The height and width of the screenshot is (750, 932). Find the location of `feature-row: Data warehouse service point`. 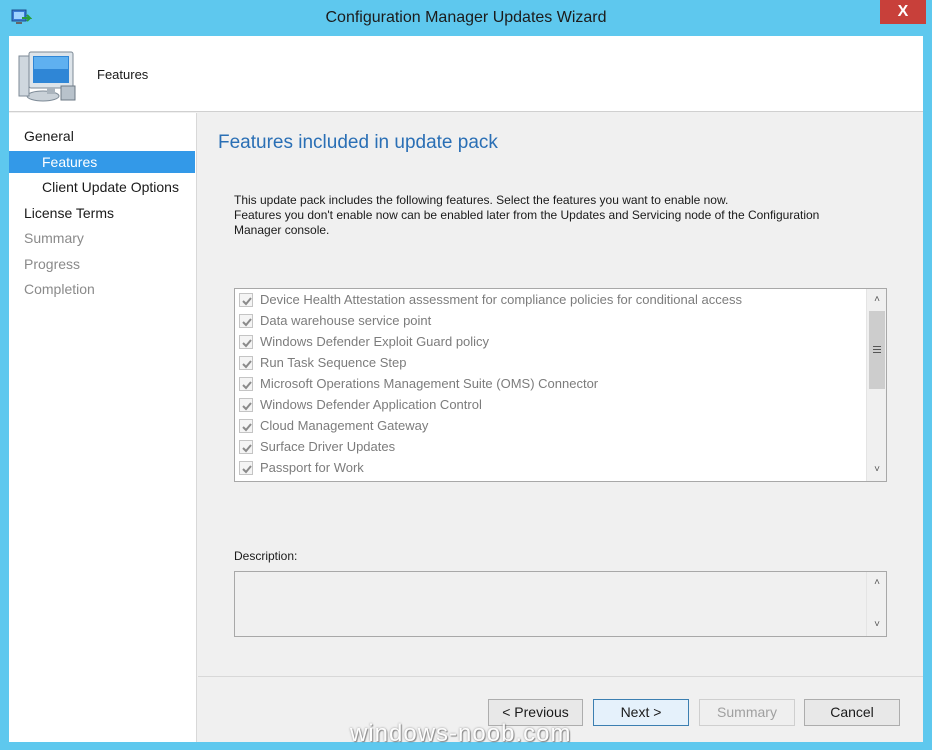

feature-row: Data warehouse service point is located at coordinates (549, 321).